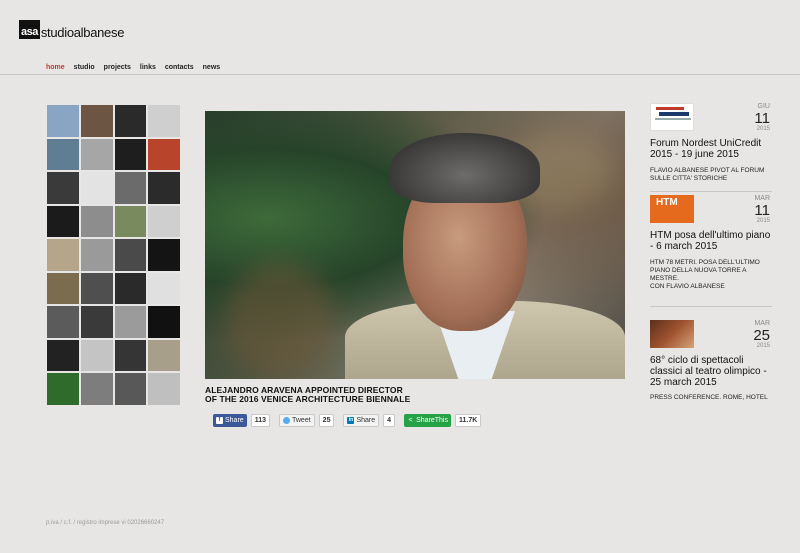  I want to click on portrait-hair, so click(465, 168).